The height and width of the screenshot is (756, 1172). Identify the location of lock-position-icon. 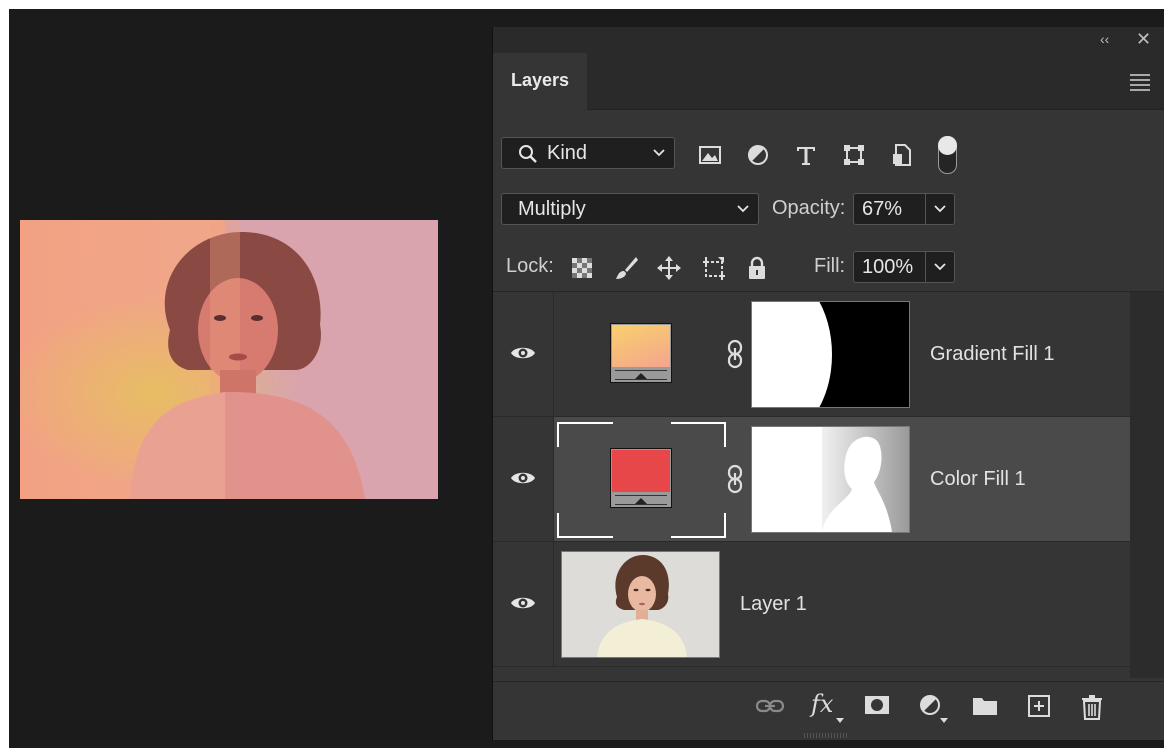
(669, 268).